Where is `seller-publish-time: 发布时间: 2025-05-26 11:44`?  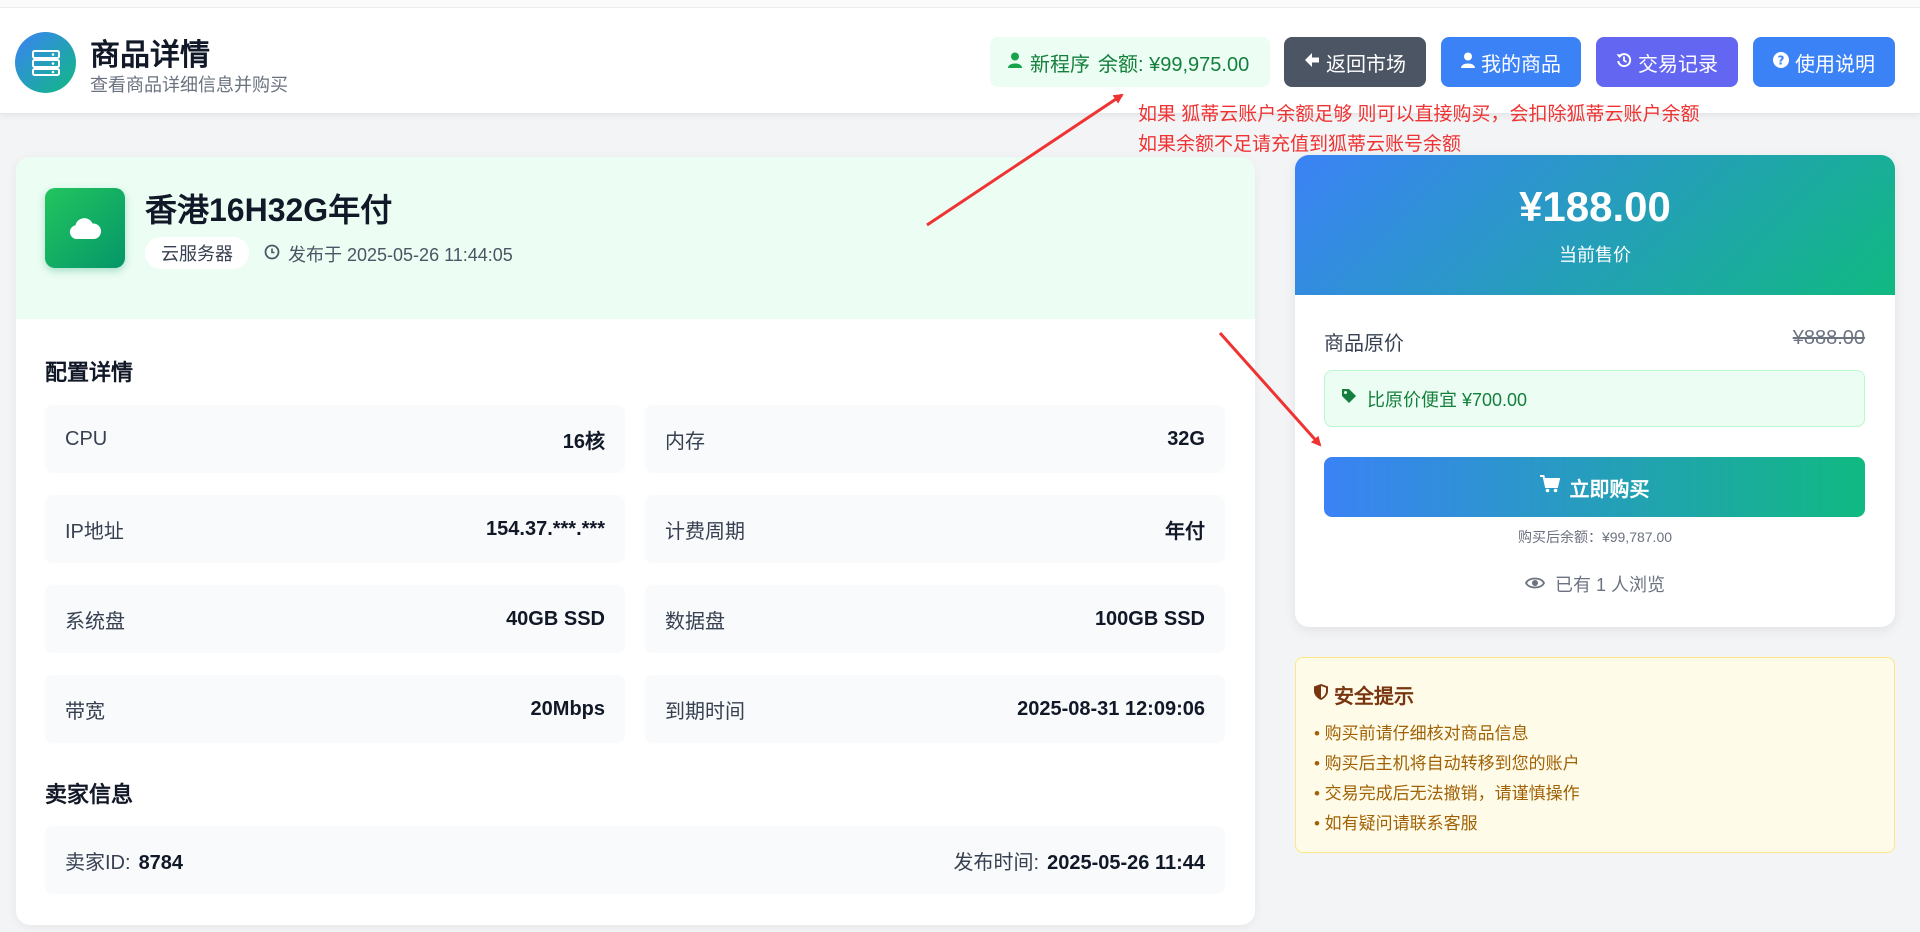 seller-publish-time: 发布时间: 2025-05-26 11:44 is located at coordinates (1079, 860).